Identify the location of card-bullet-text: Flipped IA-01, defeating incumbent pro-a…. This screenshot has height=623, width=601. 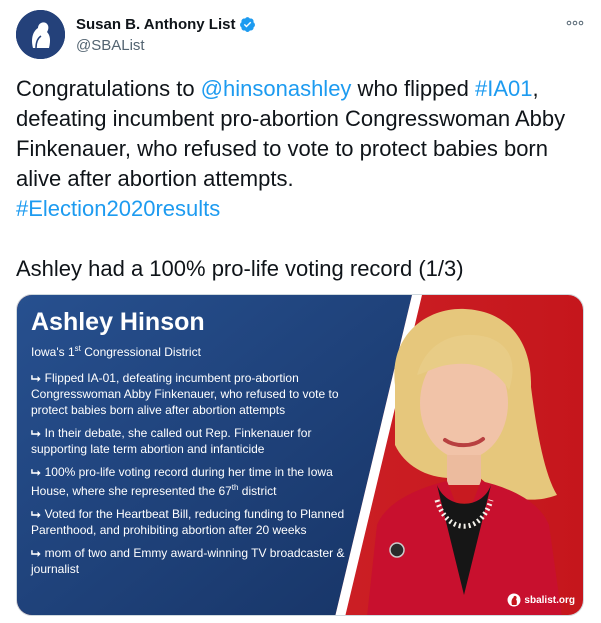
(185, 394).